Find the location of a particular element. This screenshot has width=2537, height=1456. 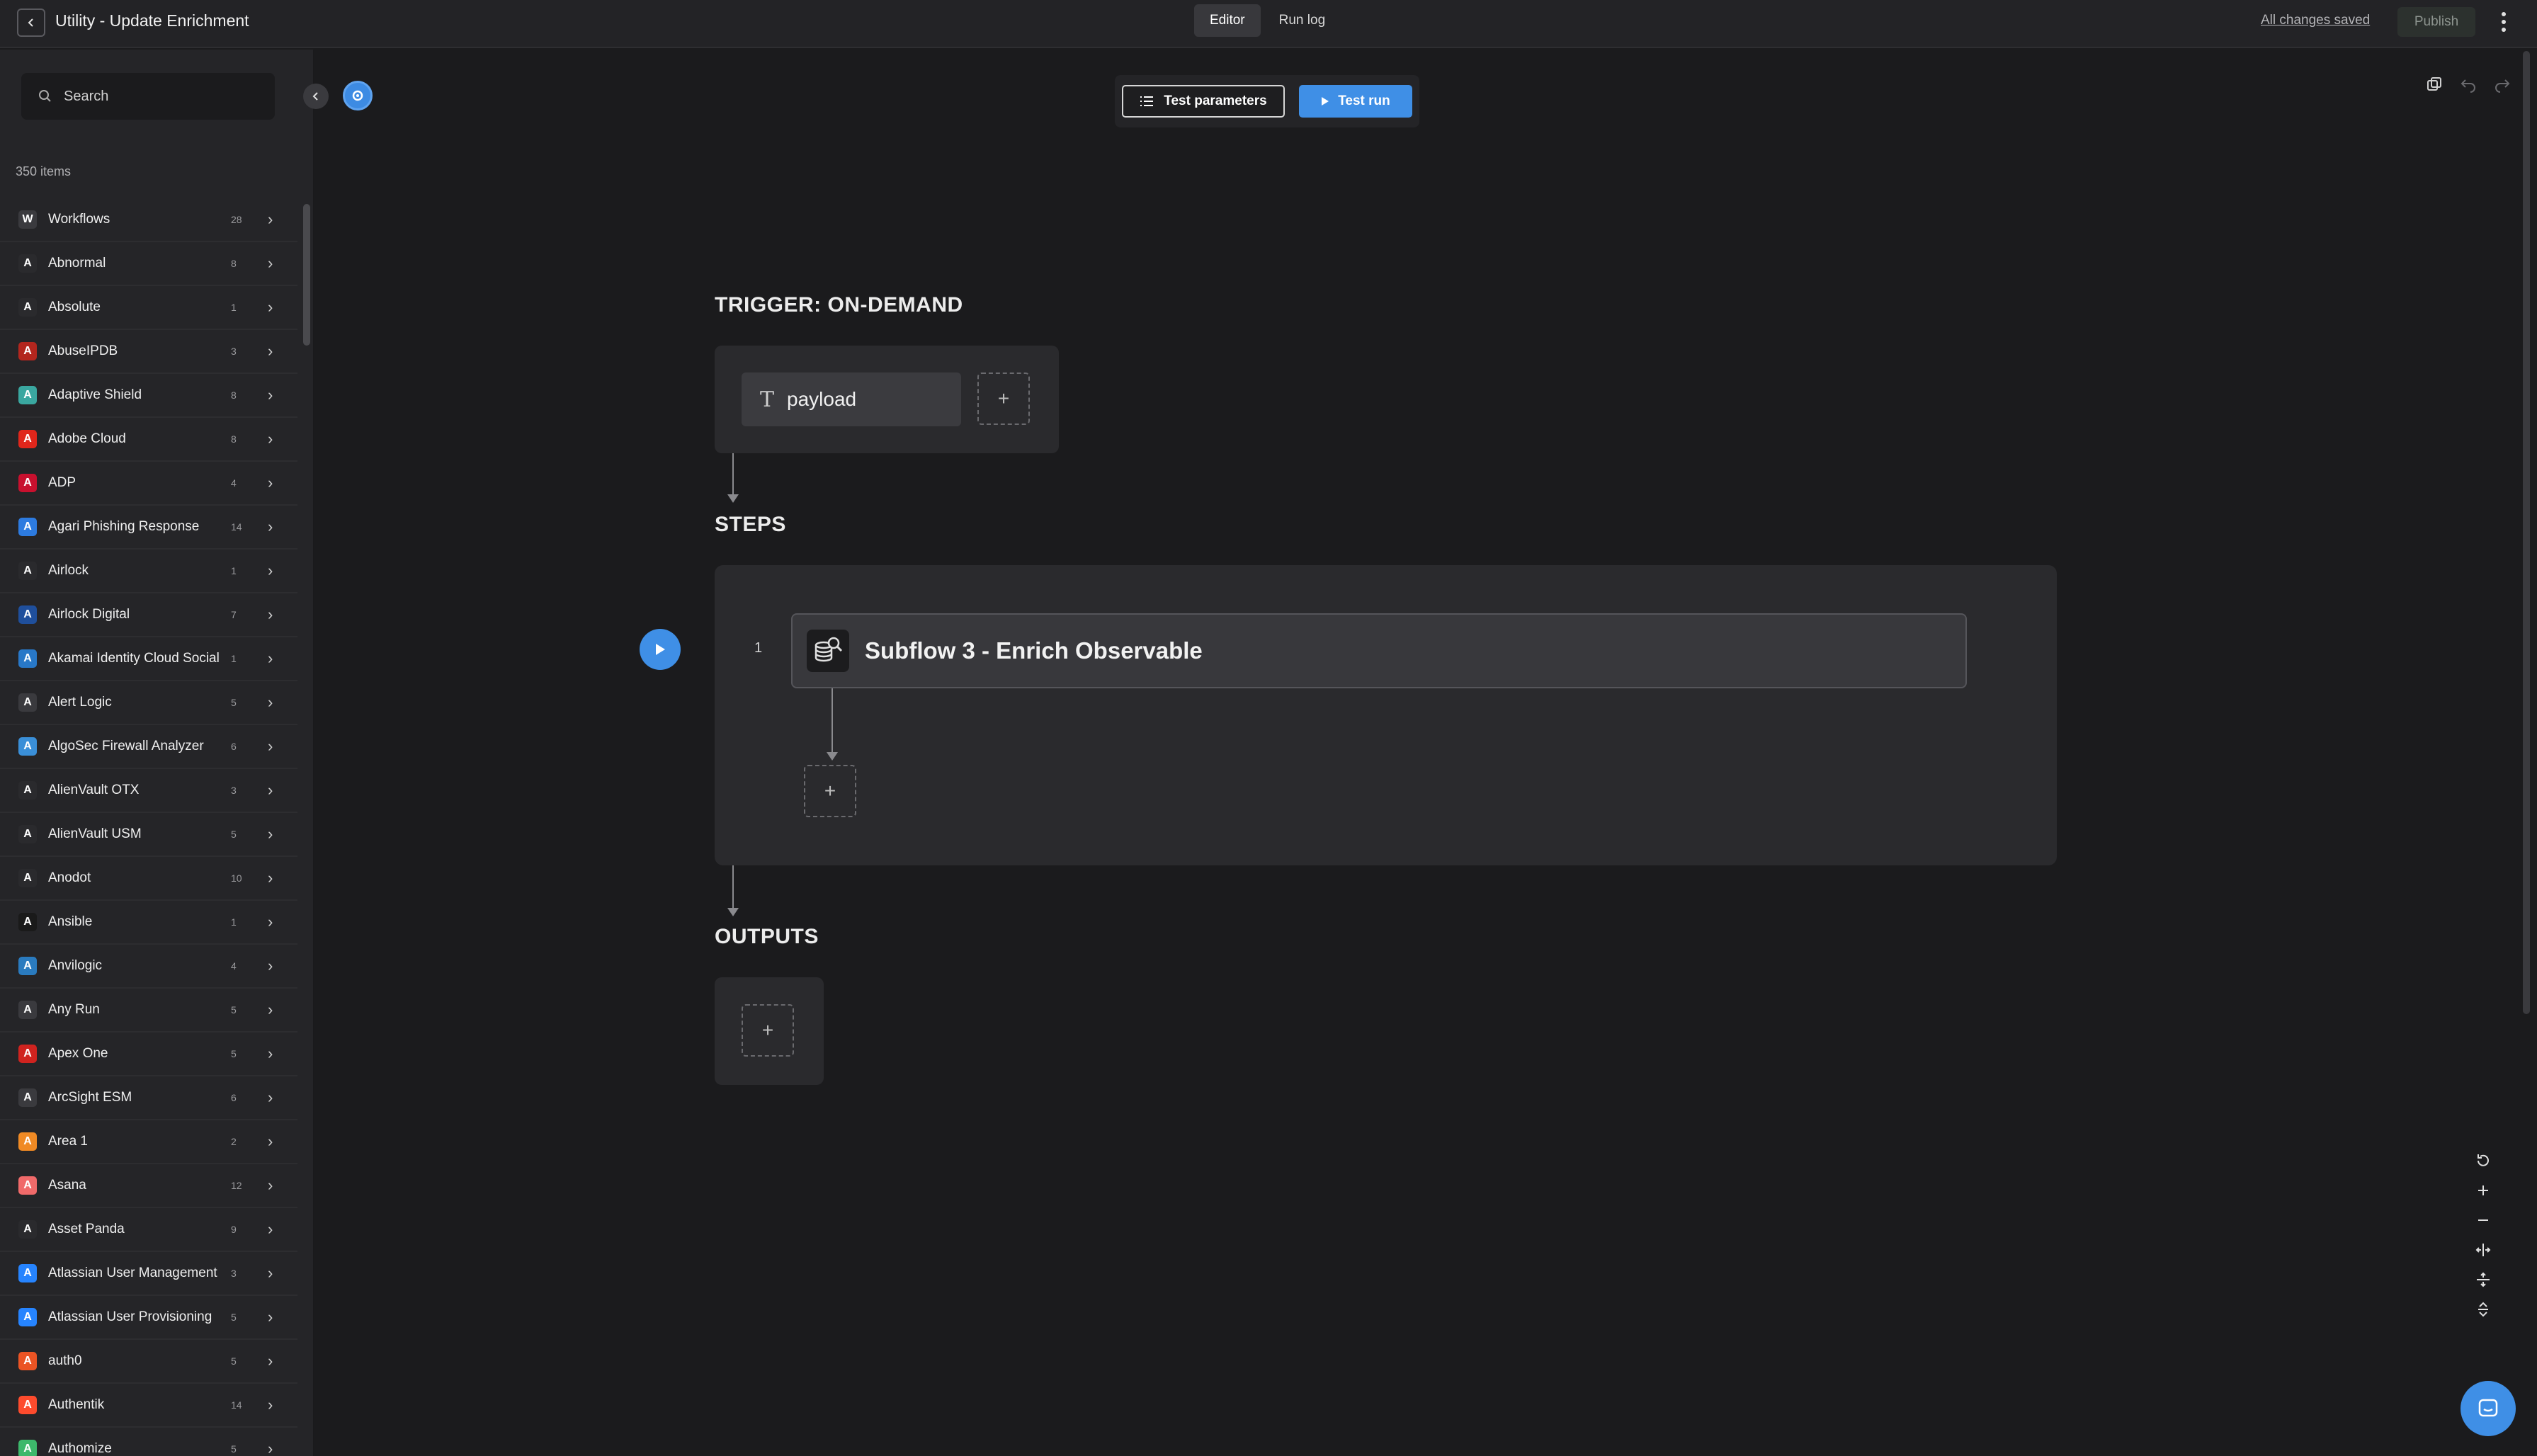

search-input: Search is located at coordinates (148, 97).